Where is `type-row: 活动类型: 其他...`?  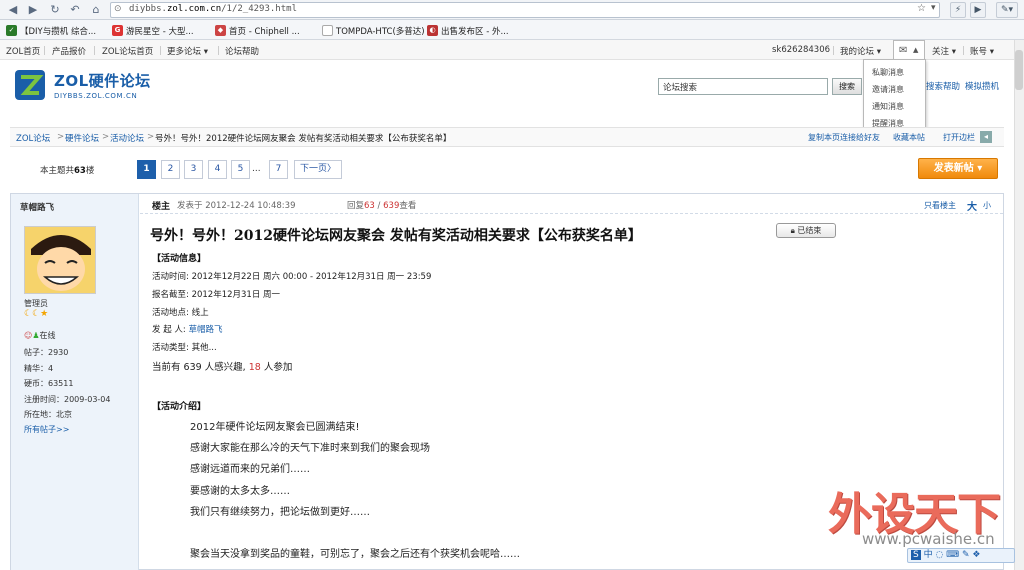 type-row: 活动类型: 其他... is located at coordinates (184, 347).